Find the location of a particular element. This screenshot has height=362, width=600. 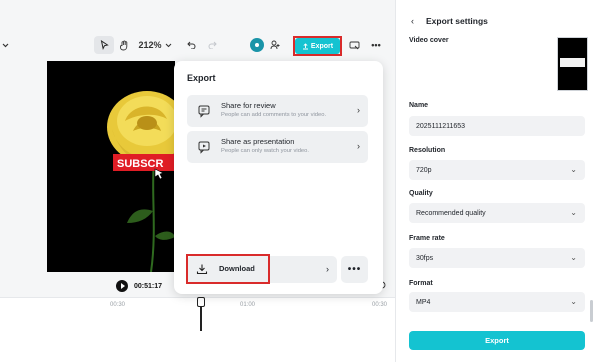

more-options-button: ••• is located at coordinates (354, 269).